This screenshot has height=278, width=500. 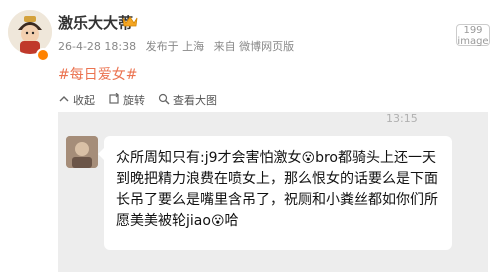 What do you see at coordinates (130, 22) in the screenshot?
I see `vip-crown-icon` at bounding box center [130, 22].